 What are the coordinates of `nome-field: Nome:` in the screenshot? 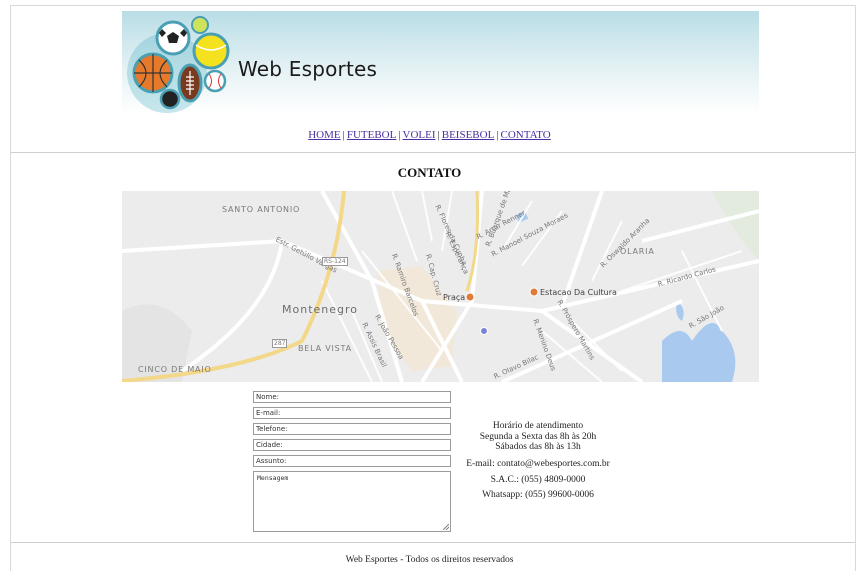 It's located at (352, 397).